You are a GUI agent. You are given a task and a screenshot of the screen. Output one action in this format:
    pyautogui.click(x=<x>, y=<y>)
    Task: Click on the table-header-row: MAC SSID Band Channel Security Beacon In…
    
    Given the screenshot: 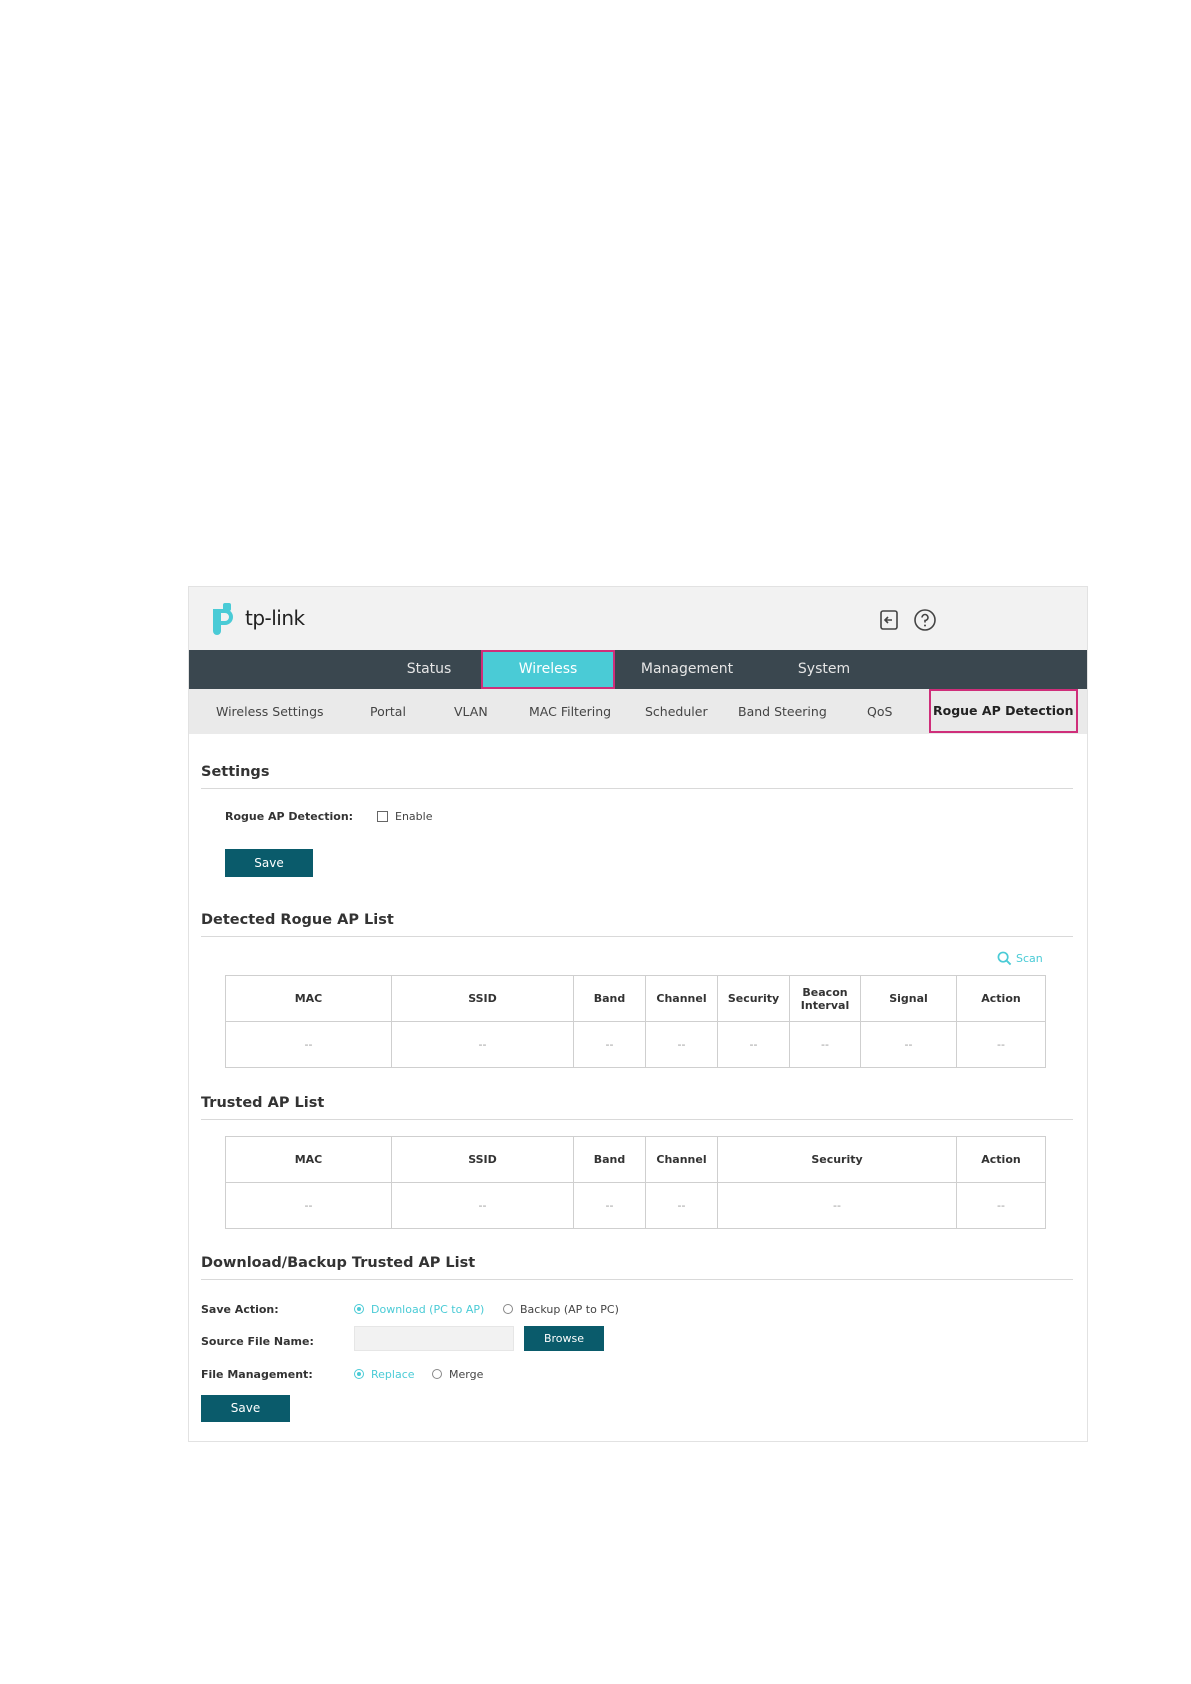 What is the action you would take?
    pyautogui.click(x=635, y=998)
    